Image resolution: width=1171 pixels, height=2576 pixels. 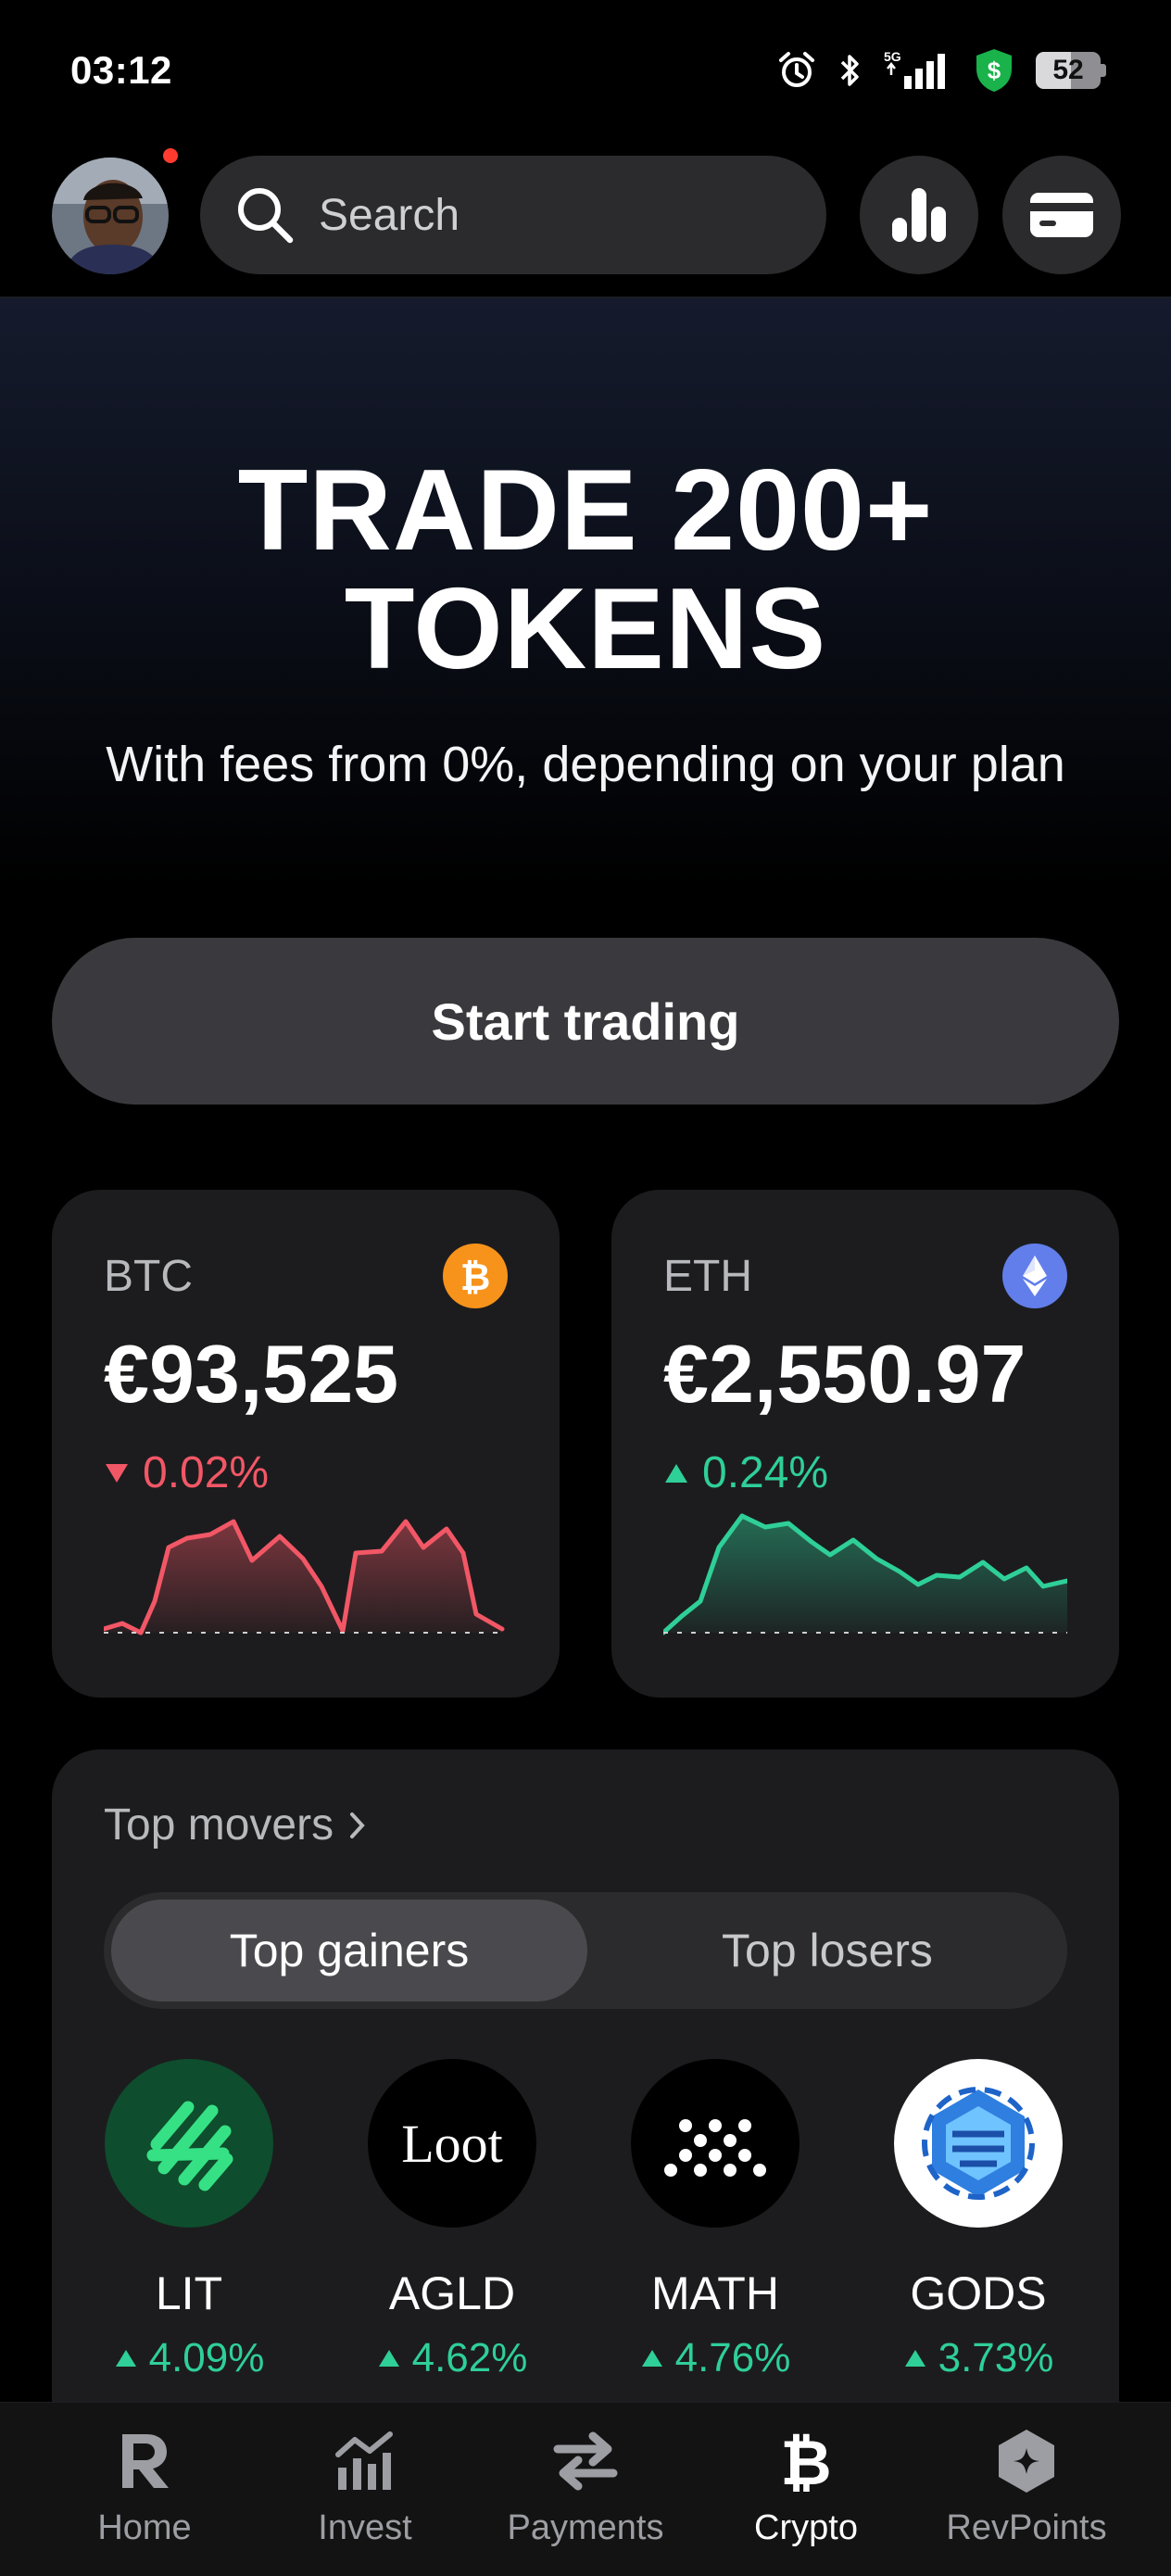 I want to click on hero-title-line1: TRADE 200+, so click(x=585, y=511).